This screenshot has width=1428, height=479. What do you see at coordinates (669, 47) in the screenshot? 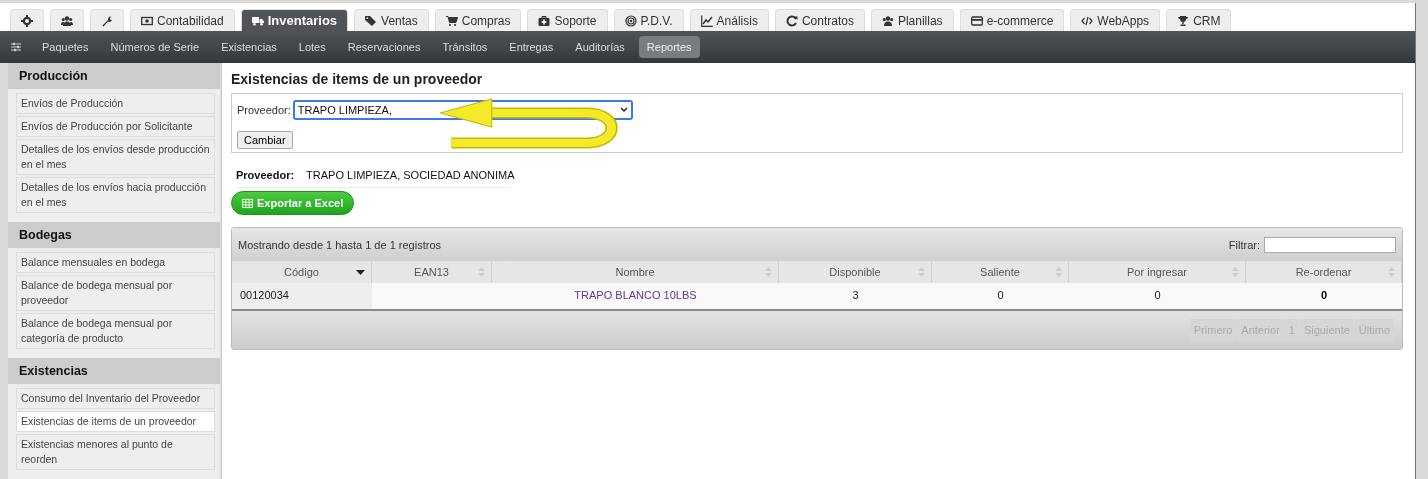
I see `nav-item: Reportes` at bounding box center [669, 47].